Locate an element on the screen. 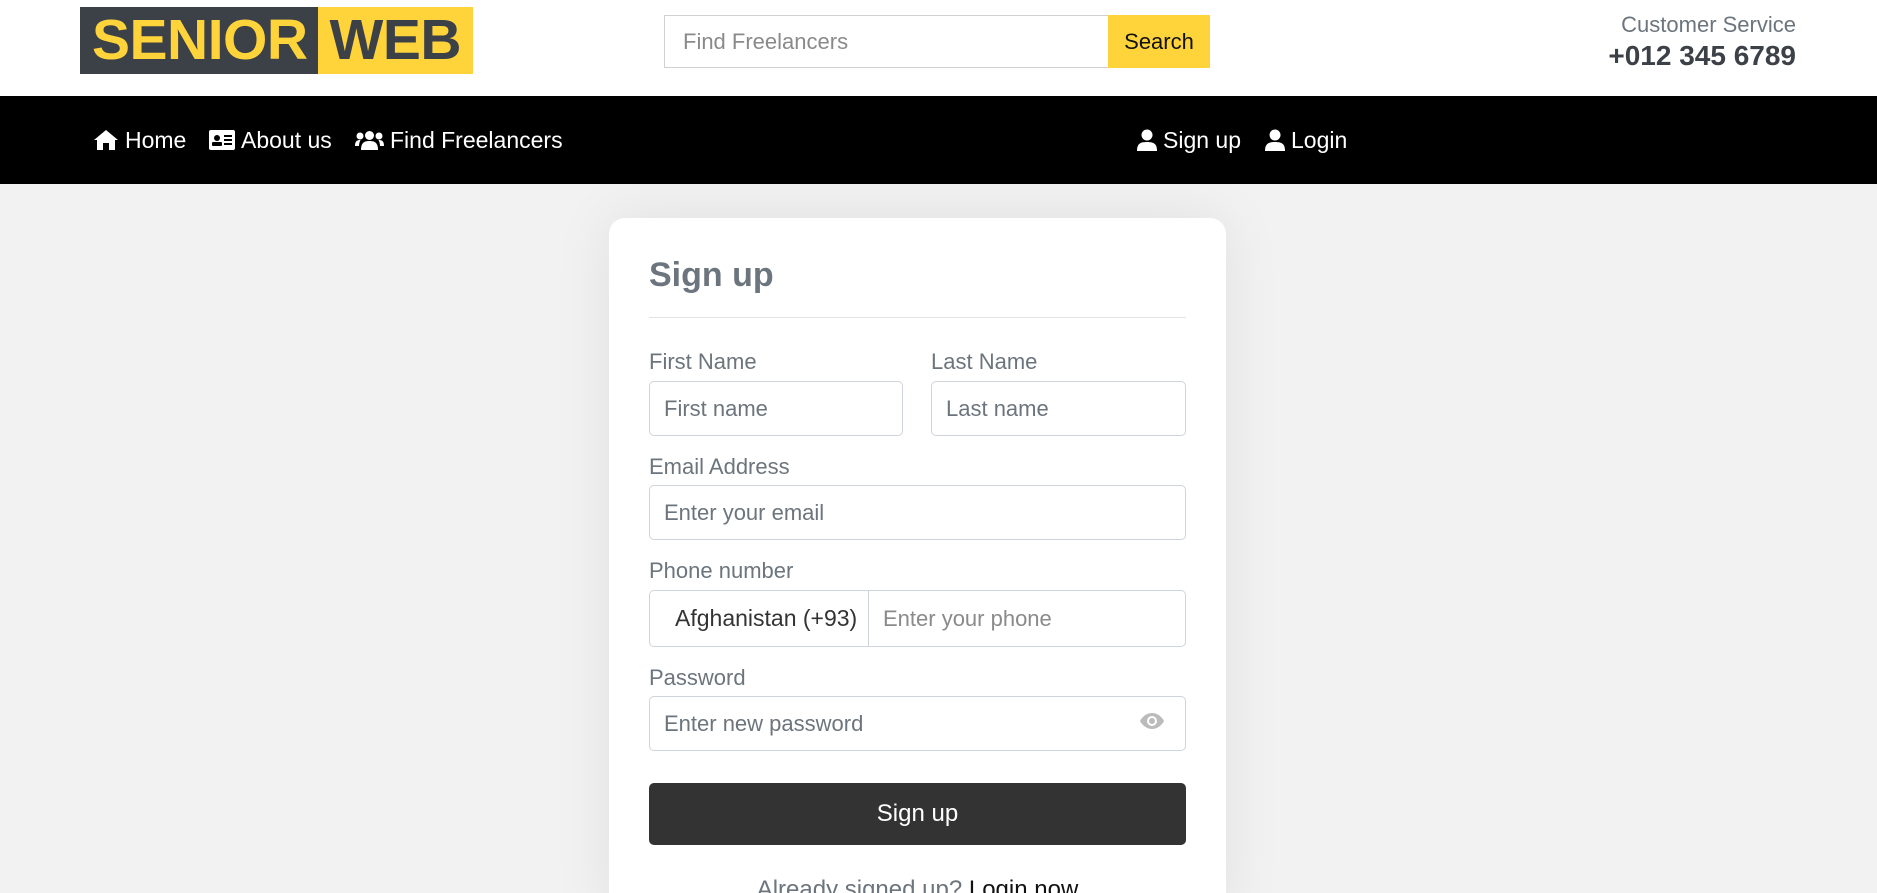 Image resolution: width=1877 pixels, height=893 pixels. first-name-input is located at coordinates (776, 408).